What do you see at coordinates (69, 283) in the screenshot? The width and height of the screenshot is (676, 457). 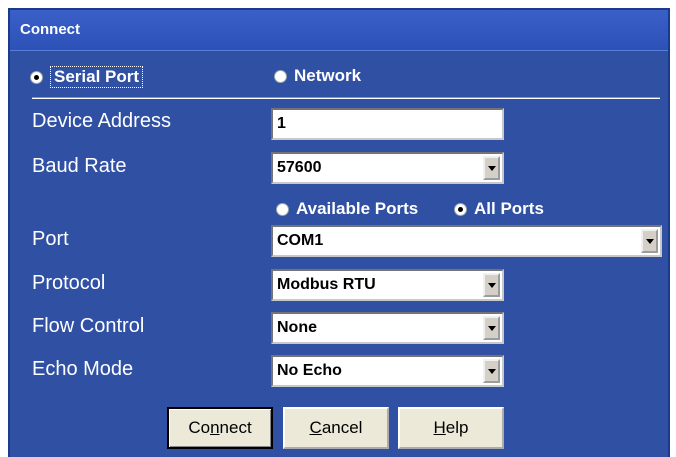 I see `protocol-label: Protocol` at bounding box center [69, 283].